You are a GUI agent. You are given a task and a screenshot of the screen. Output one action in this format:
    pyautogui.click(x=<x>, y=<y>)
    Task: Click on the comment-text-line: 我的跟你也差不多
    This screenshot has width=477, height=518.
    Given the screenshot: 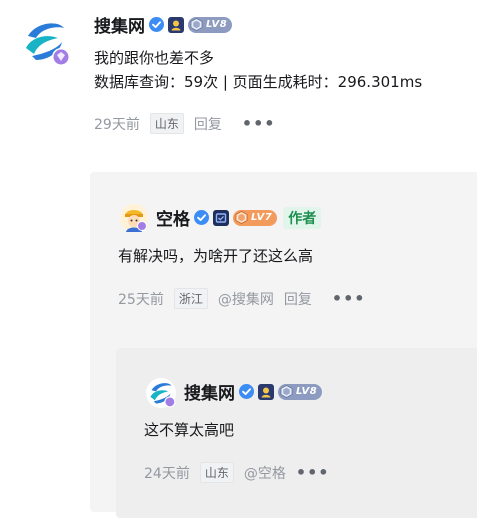 What is the action you would take?
    pyautogui.click(x=154, y=58)
    